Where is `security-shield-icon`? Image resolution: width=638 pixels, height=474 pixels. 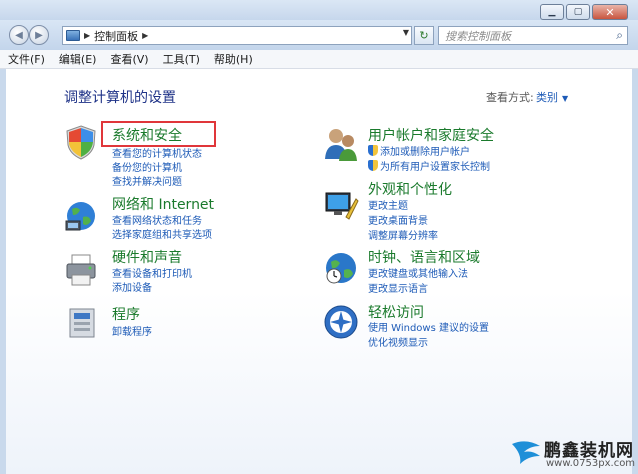
security-shield-icon is located at coordinates (81, 142).